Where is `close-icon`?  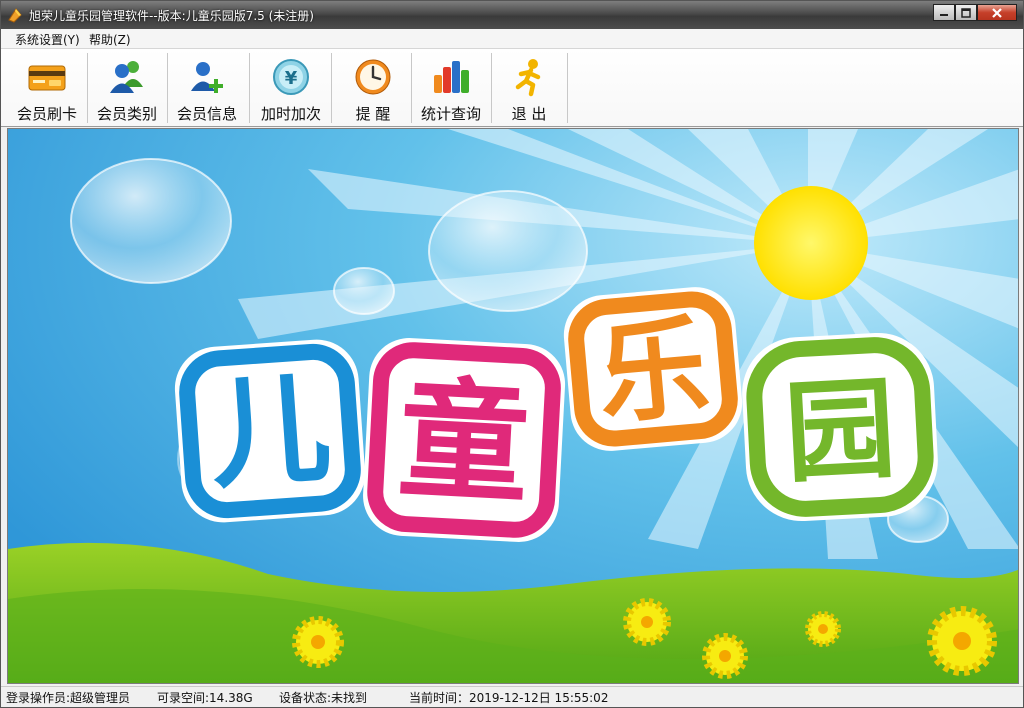 close-icon is located at coordinates (997, 12).